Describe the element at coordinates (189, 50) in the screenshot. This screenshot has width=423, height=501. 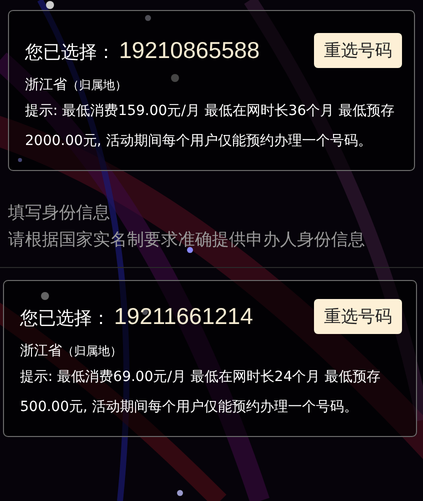
I see `phone-number: 19210865588` at that location.